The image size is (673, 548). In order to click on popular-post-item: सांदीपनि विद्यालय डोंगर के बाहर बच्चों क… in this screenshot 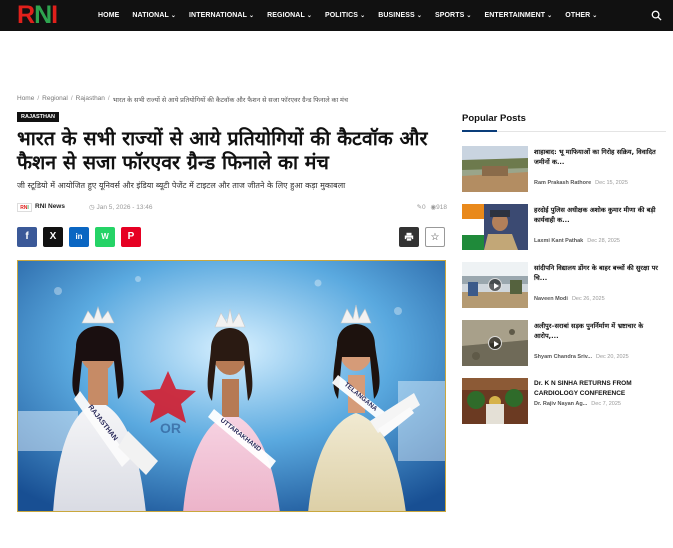, I will do `click(564, 286)`.